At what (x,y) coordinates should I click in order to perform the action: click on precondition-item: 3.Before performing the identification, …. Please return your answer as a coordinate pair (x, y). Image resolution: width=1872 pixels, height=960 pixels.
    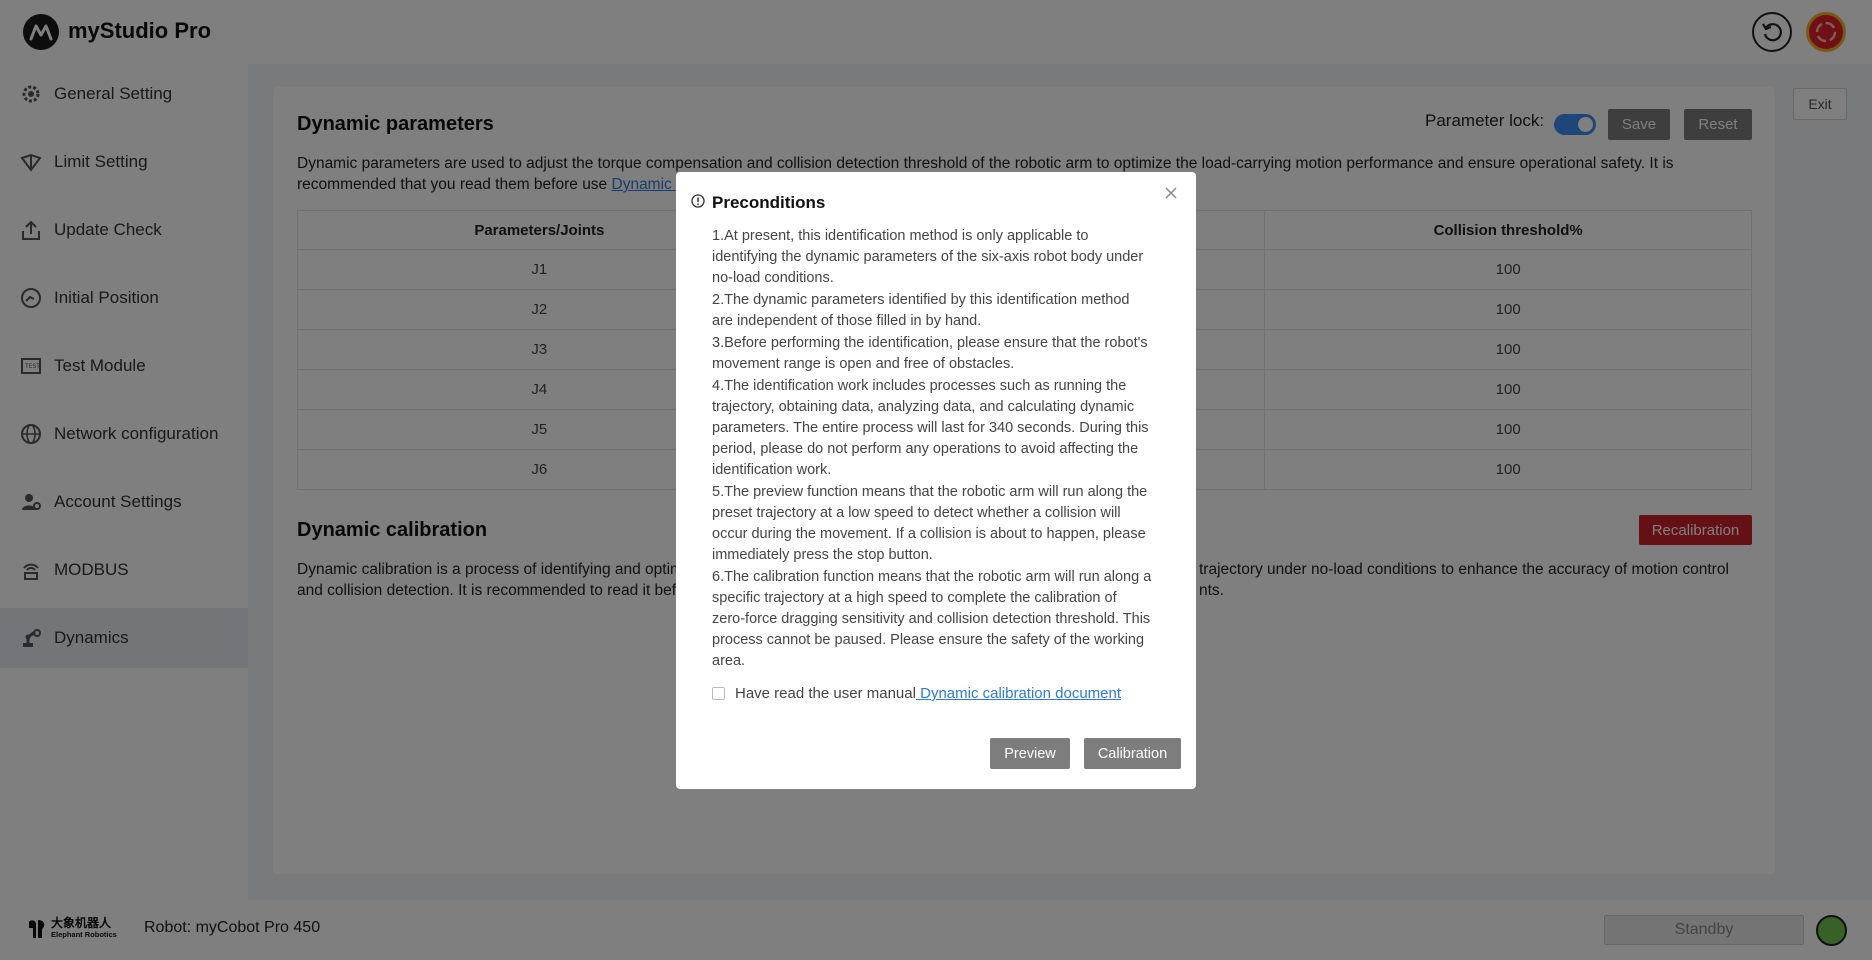
    Looking at the image, I should click on (930, 353).